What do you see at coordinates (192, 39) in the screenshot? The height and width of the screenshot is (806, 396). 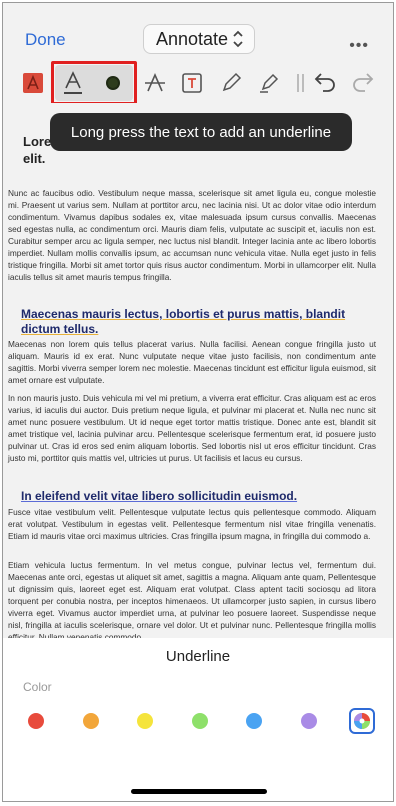 I see `mode-label: Annotate` at bounding box center [192, 39].